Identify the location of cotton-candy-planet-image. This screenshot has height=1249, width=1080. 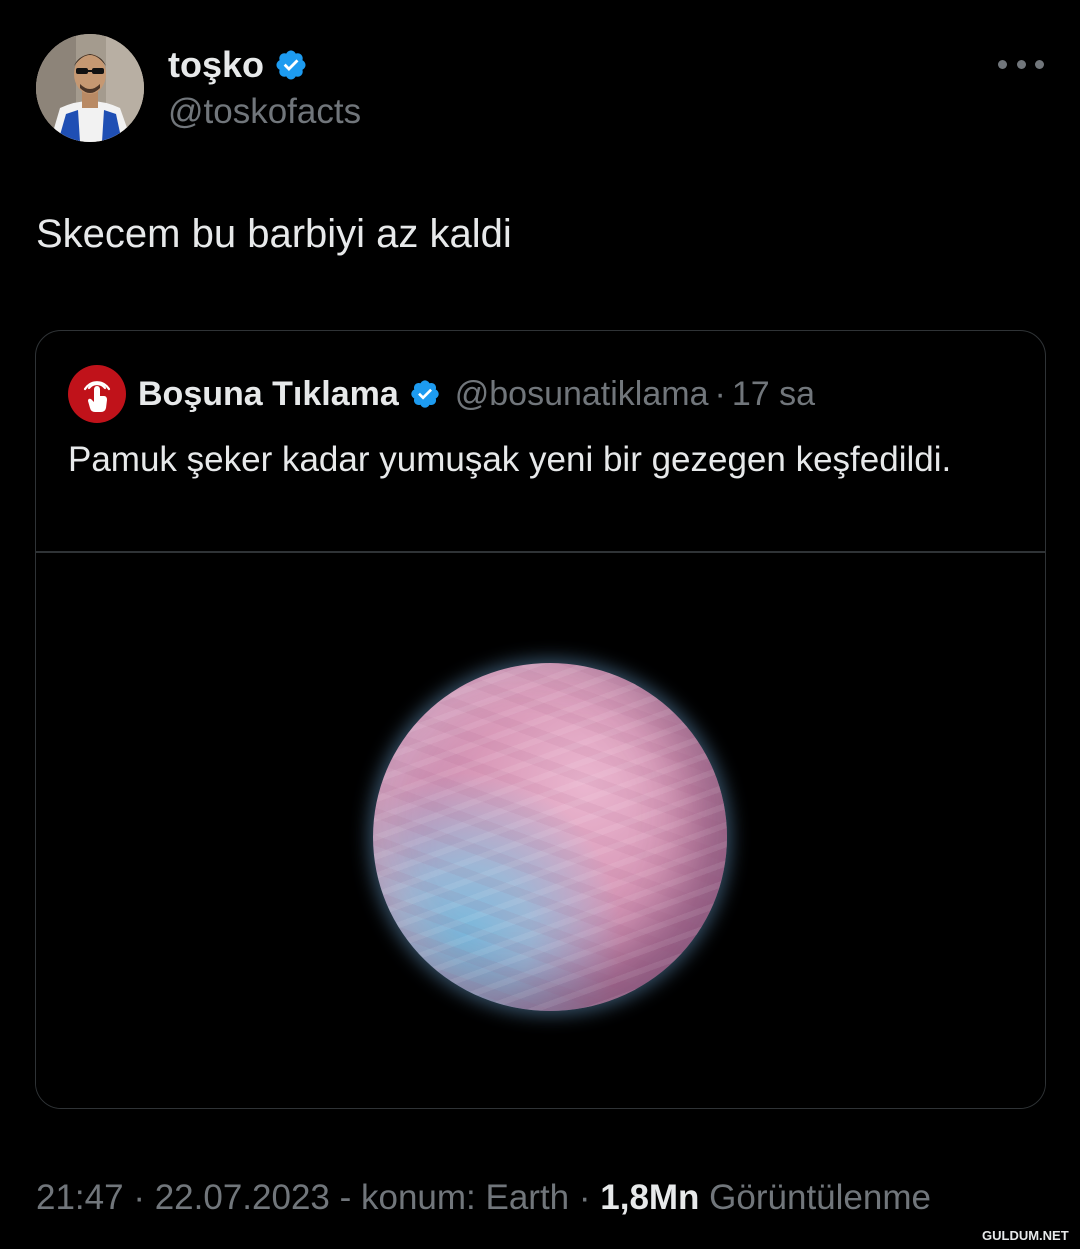
(550, 837).